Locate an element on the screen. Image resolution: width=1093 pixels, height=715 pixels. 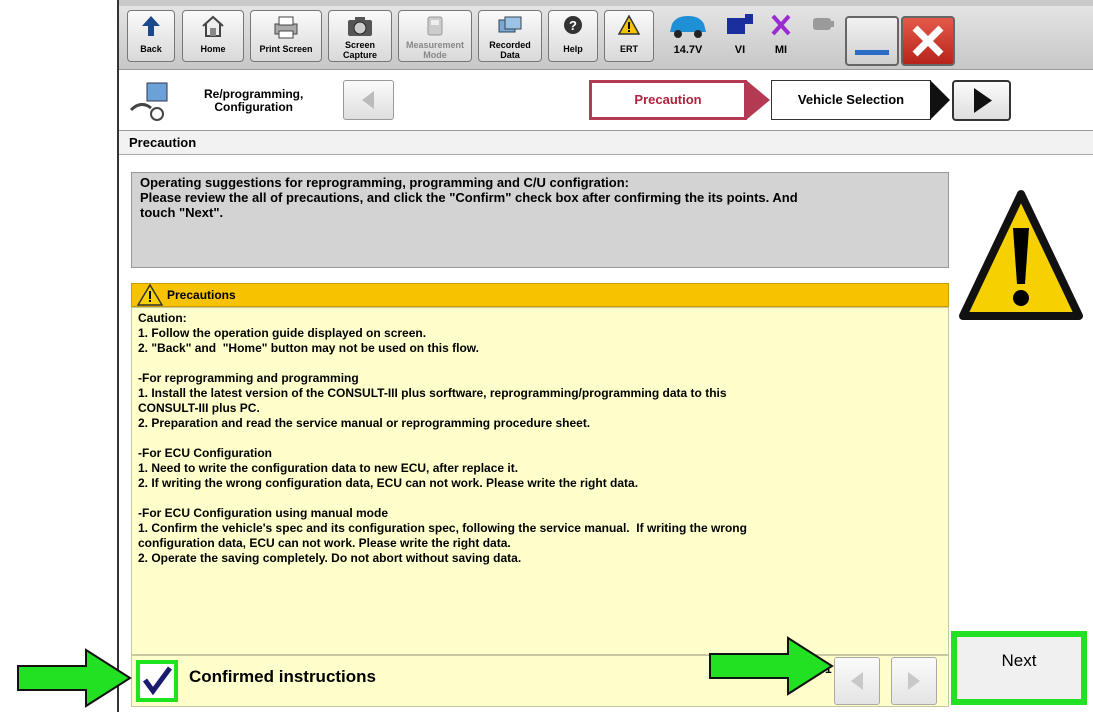
large-warning-icon is located at coordinates (1021, 260).